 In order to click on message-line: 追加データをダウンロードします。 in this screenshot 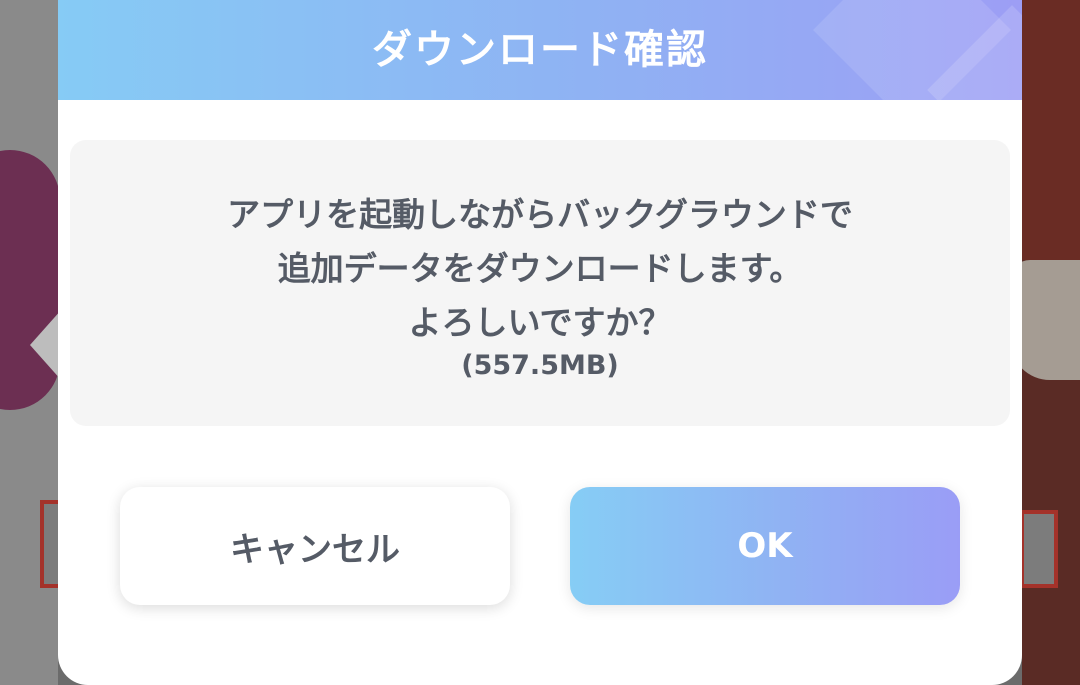, I will do `click(540, 268)`.